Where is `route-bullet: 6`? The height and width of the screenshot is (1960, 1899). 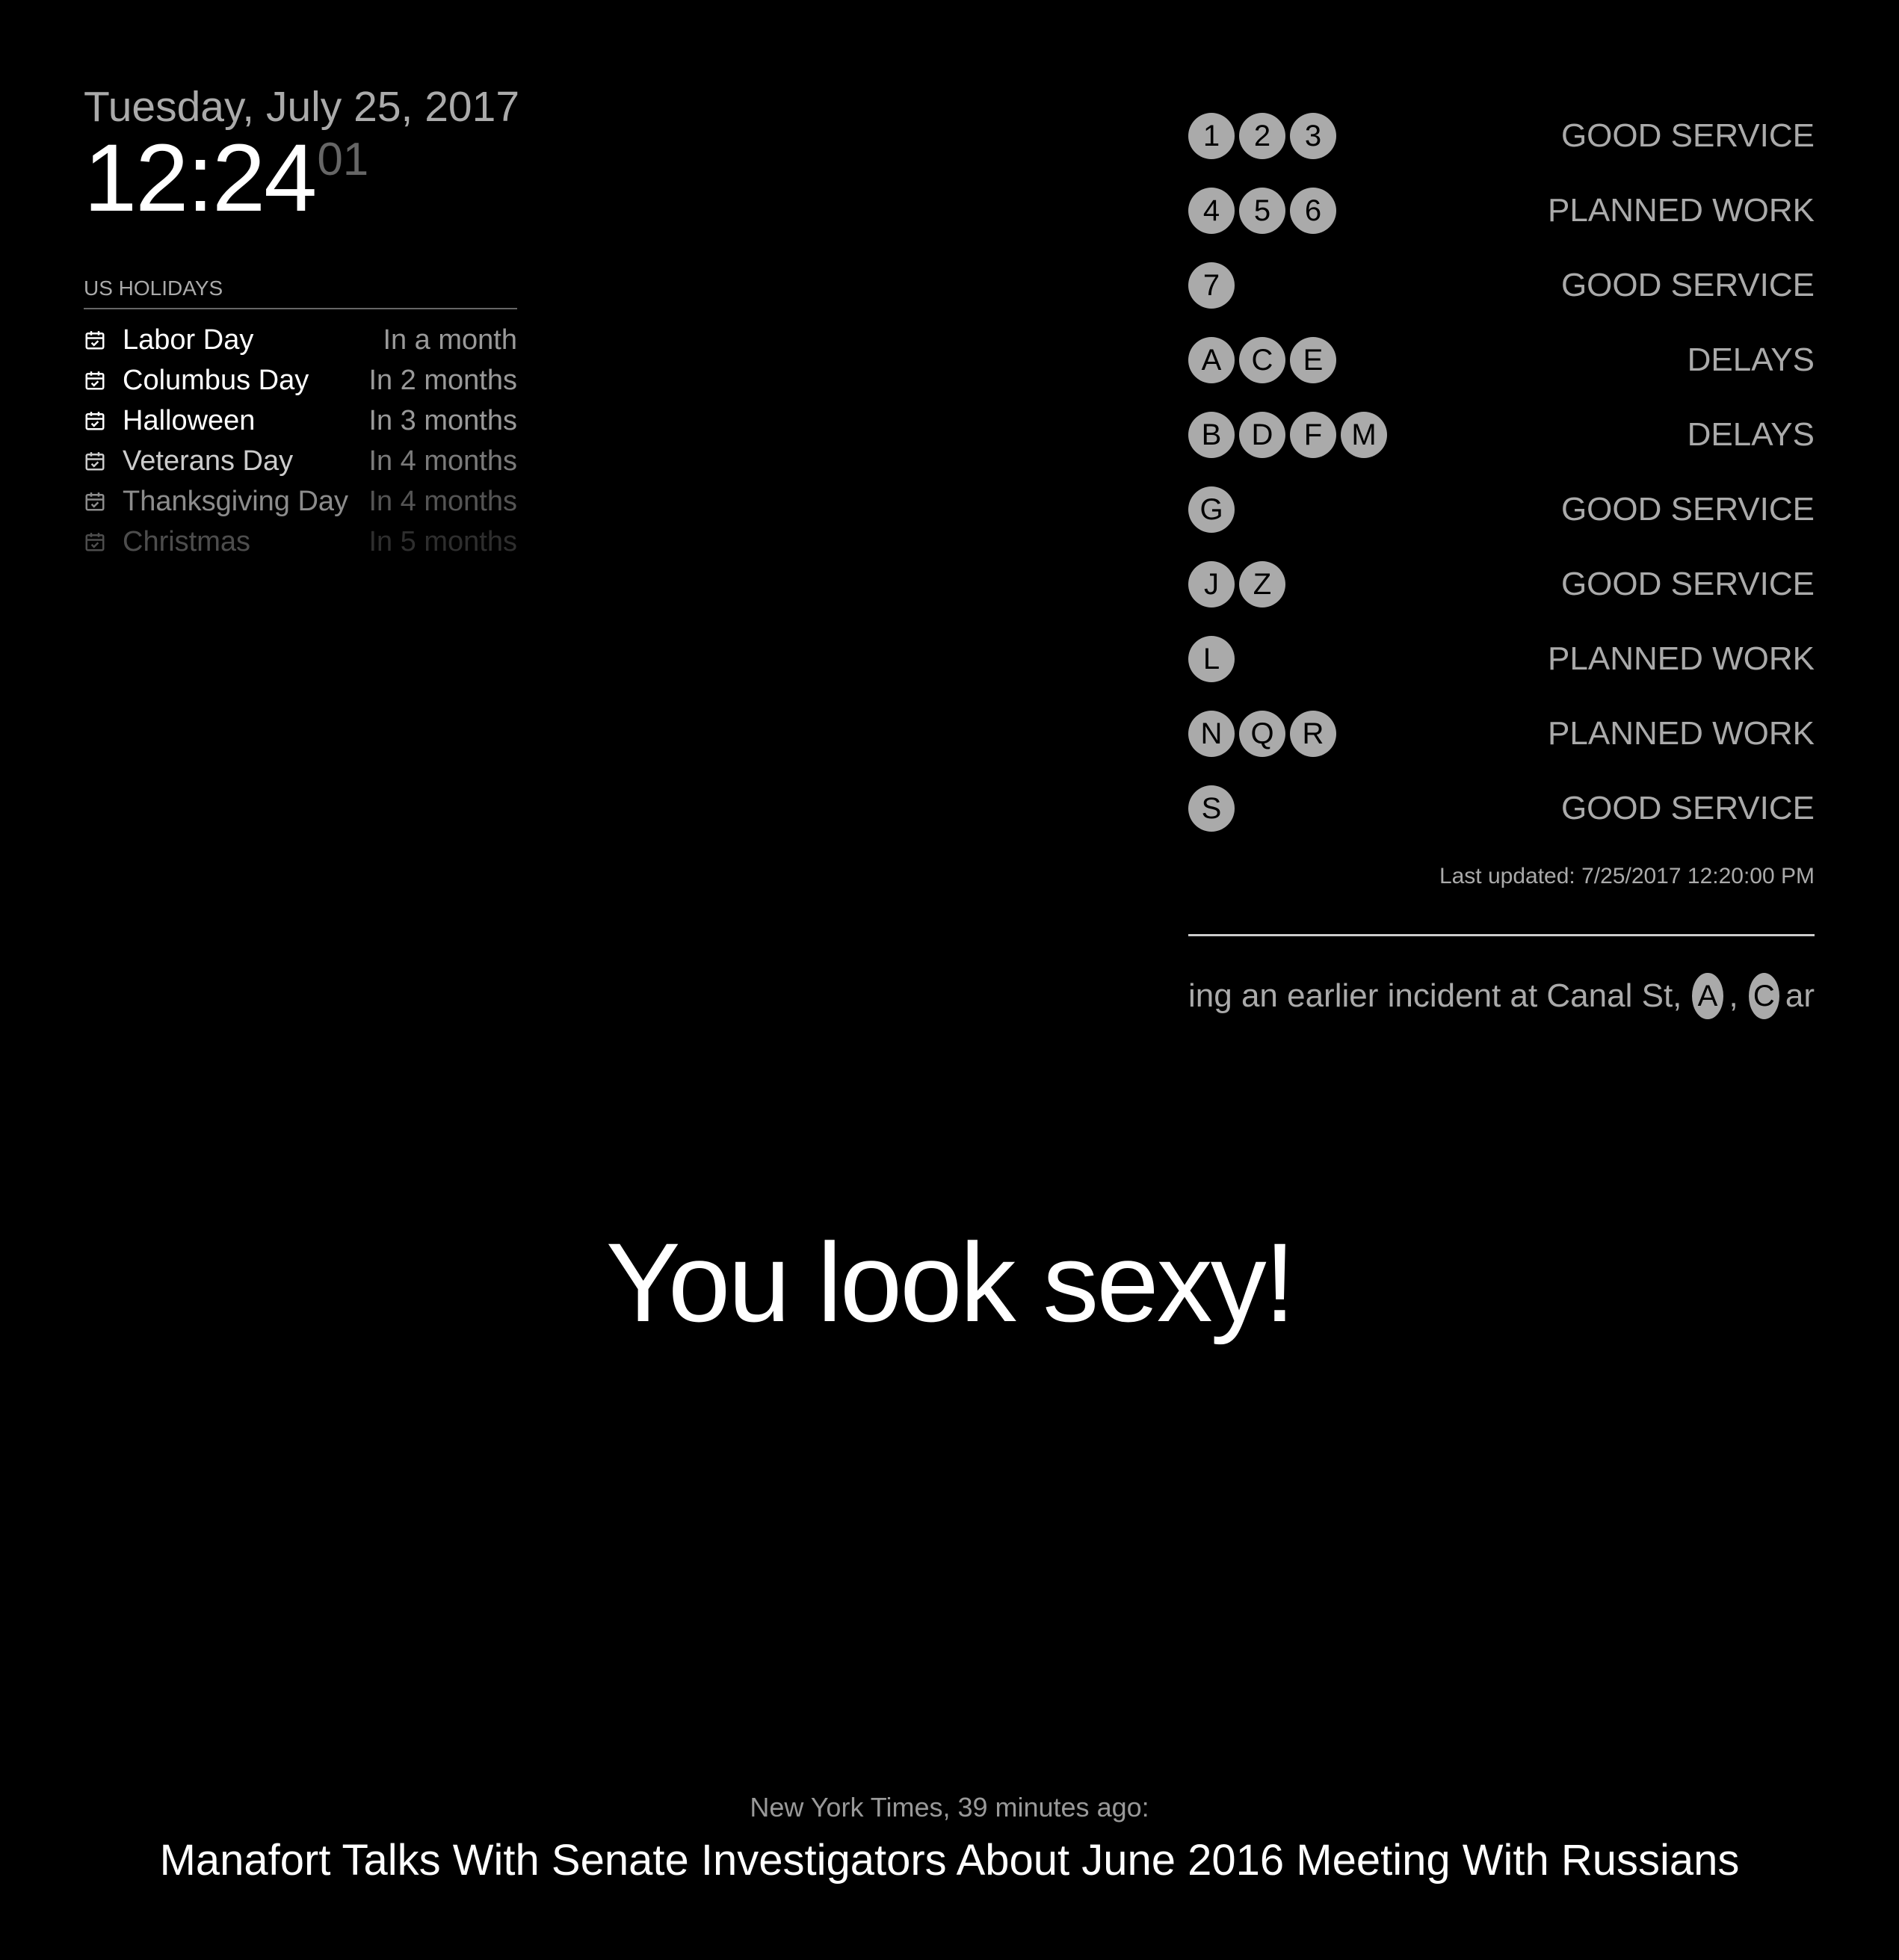 route-bullet: 6 is located at coordinates (1313, 211).